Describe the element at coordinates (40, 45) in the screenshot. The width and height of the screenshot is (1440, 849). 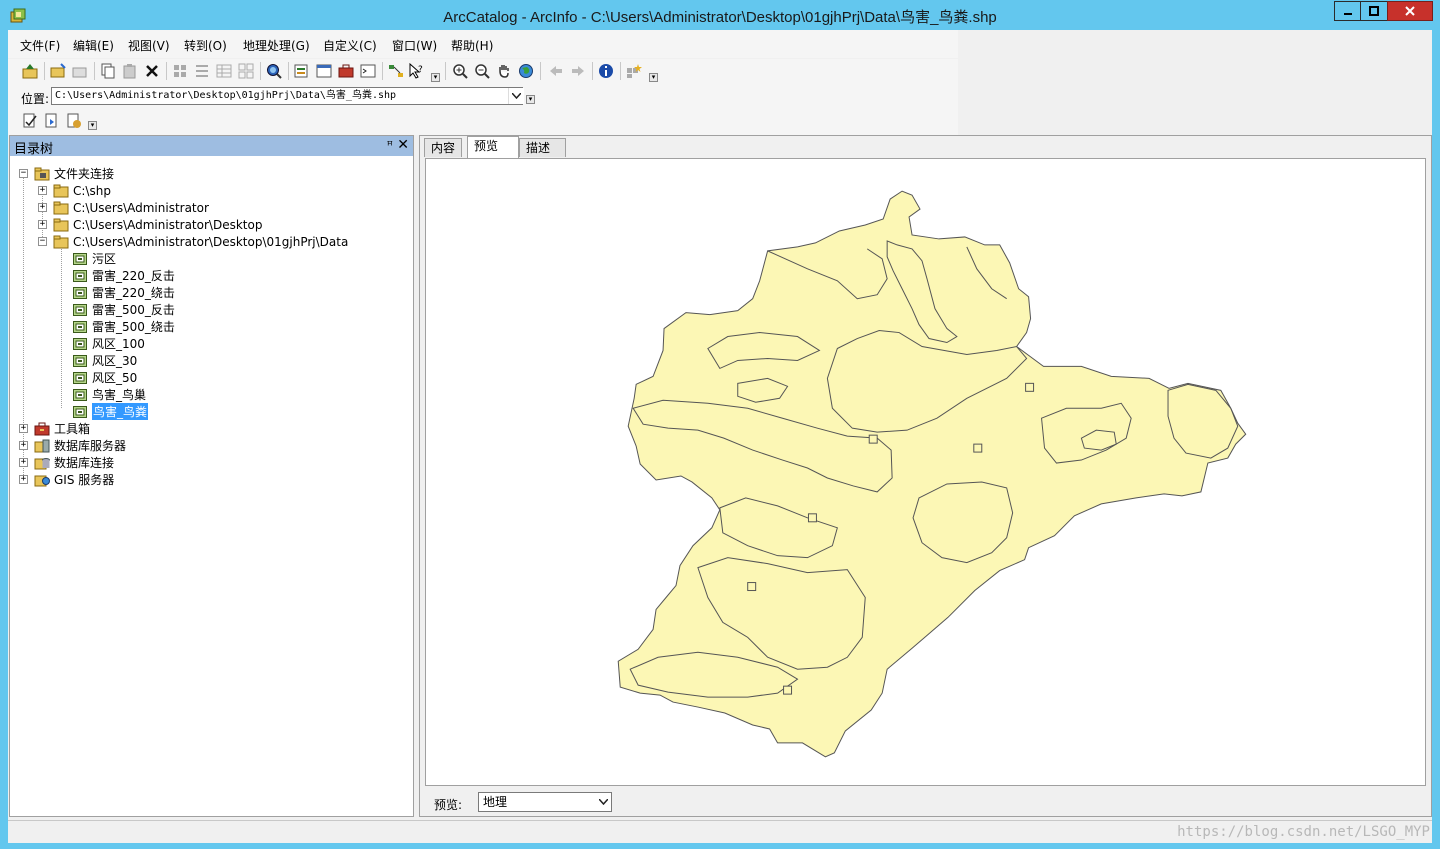
I see `menu-file: 文件(F)` at that location.